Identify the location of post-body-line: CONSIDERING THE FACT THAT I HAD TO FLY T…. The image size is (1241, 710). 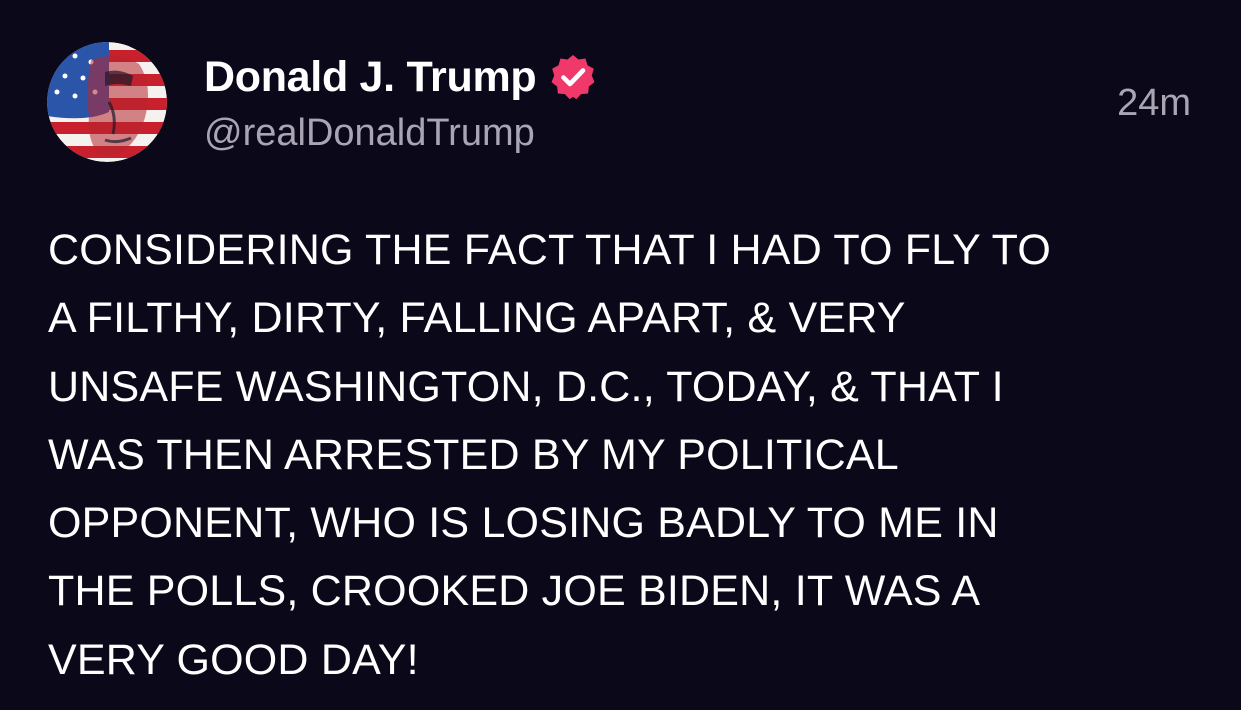
(549, 250).